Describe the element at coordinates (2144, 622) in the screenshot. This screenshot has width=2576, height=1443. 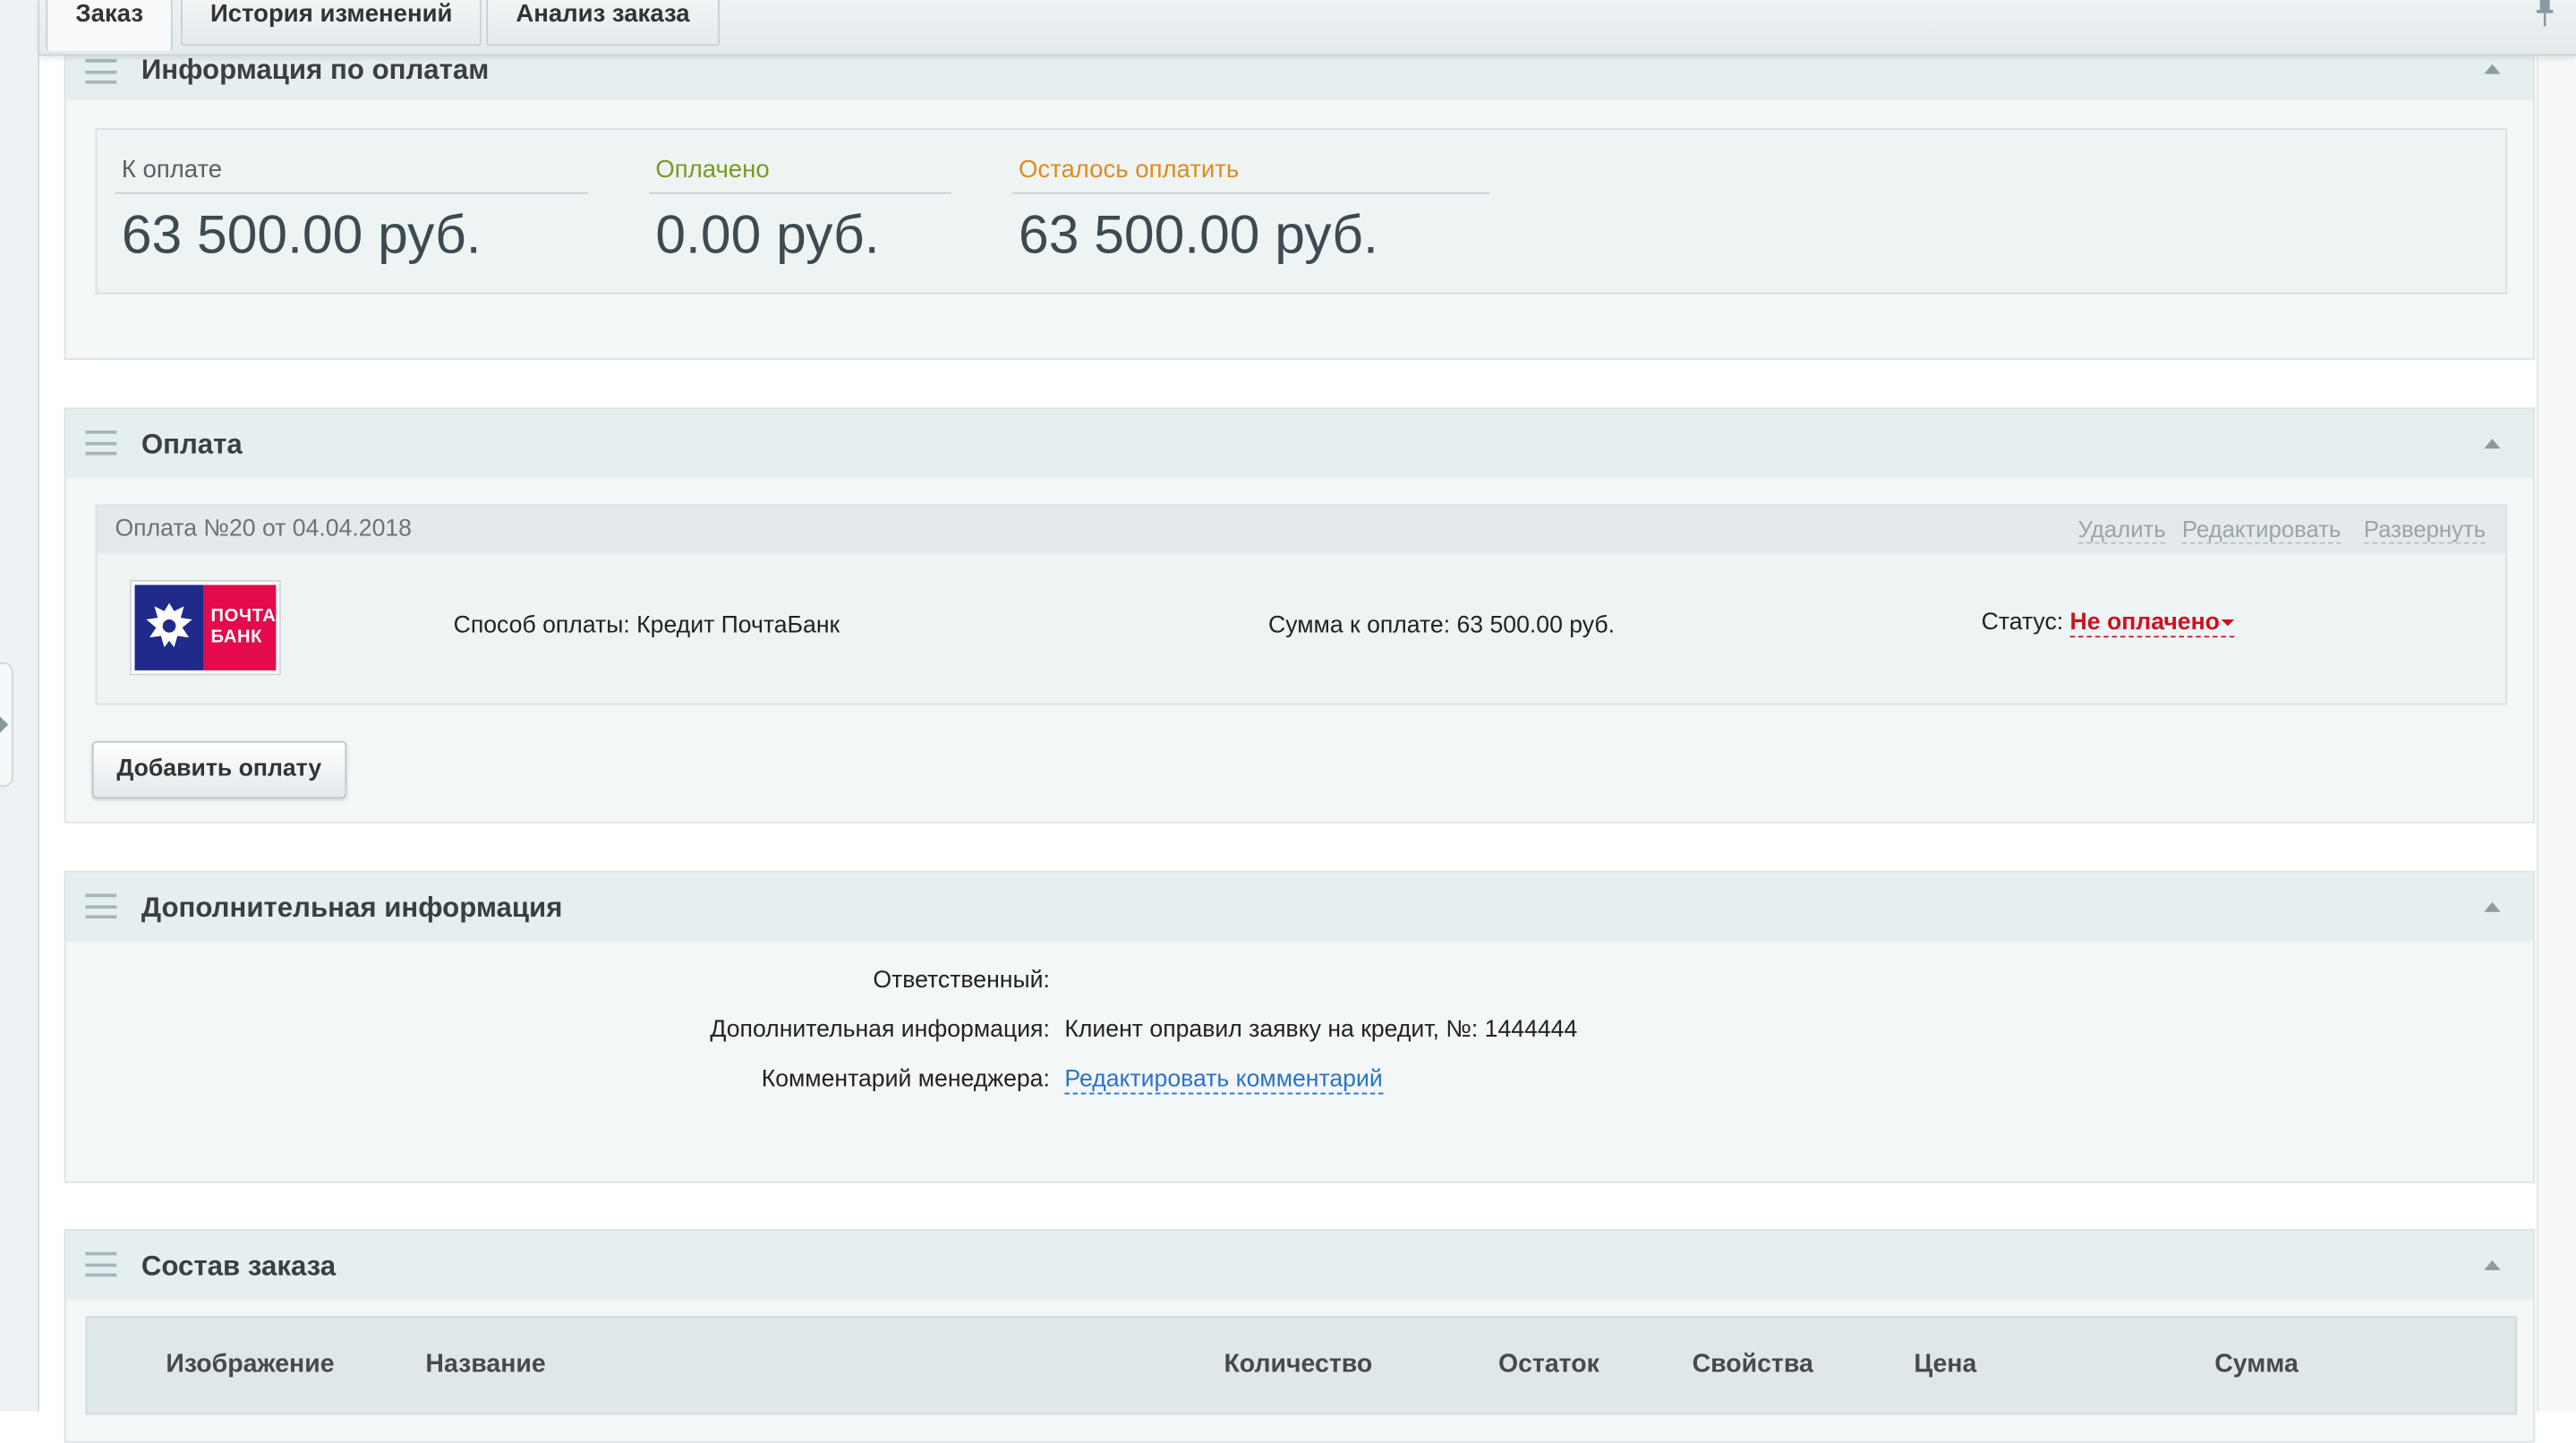
I see `status-value: Не оплачено` at that location.